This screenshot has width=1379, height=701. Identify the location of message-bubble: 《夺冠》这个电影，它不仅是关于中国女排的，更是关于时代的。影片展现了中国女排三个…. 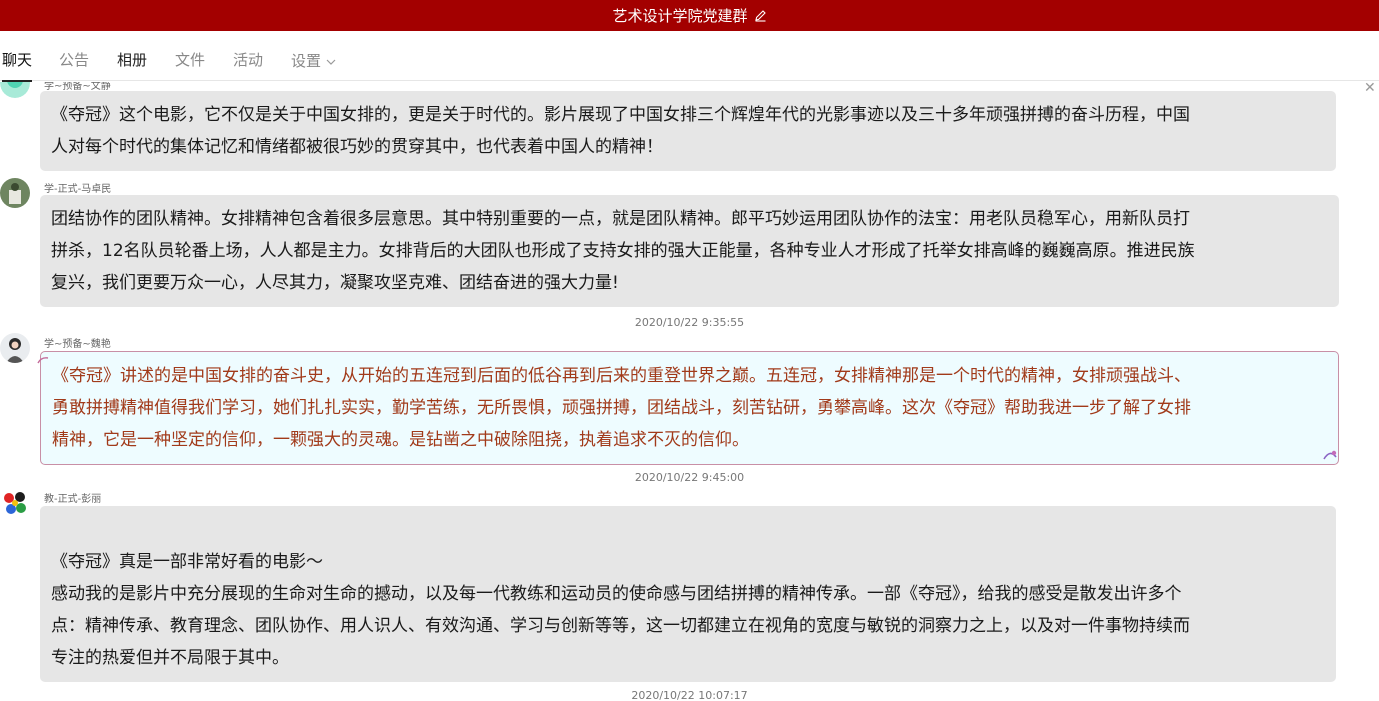
(688, 131).